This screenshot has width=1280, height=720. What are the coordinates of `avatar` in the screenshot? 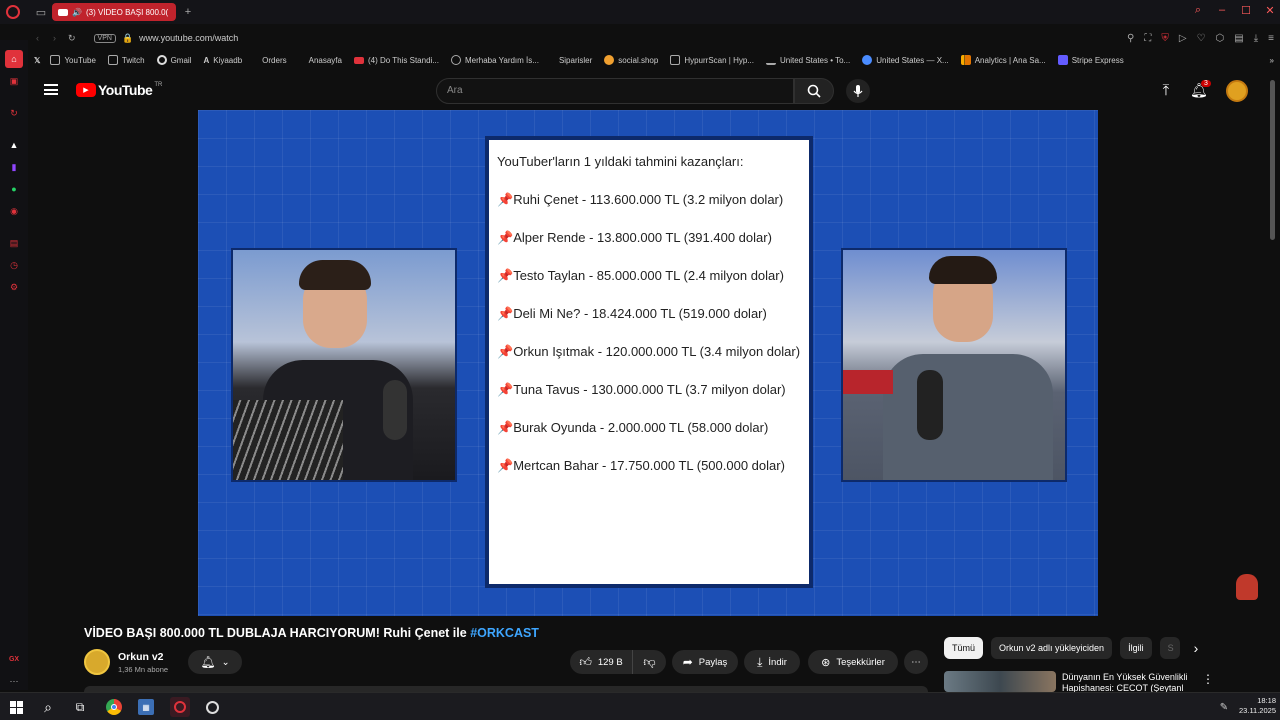 It's located at (1237, 91).